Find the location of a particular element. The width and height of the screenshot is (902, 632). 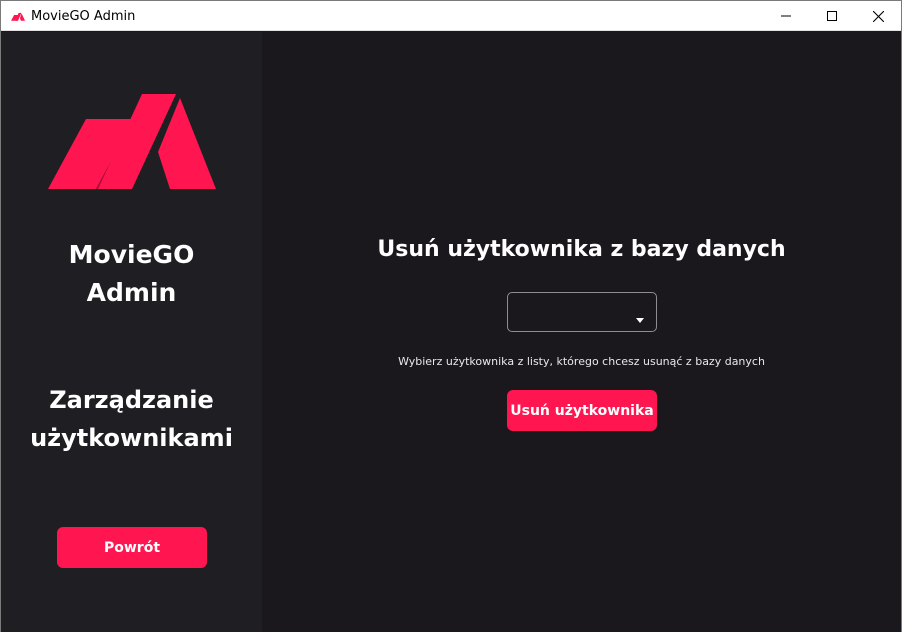

app-brand-name: MovieGO Admin is located at coordinates (131, 274).